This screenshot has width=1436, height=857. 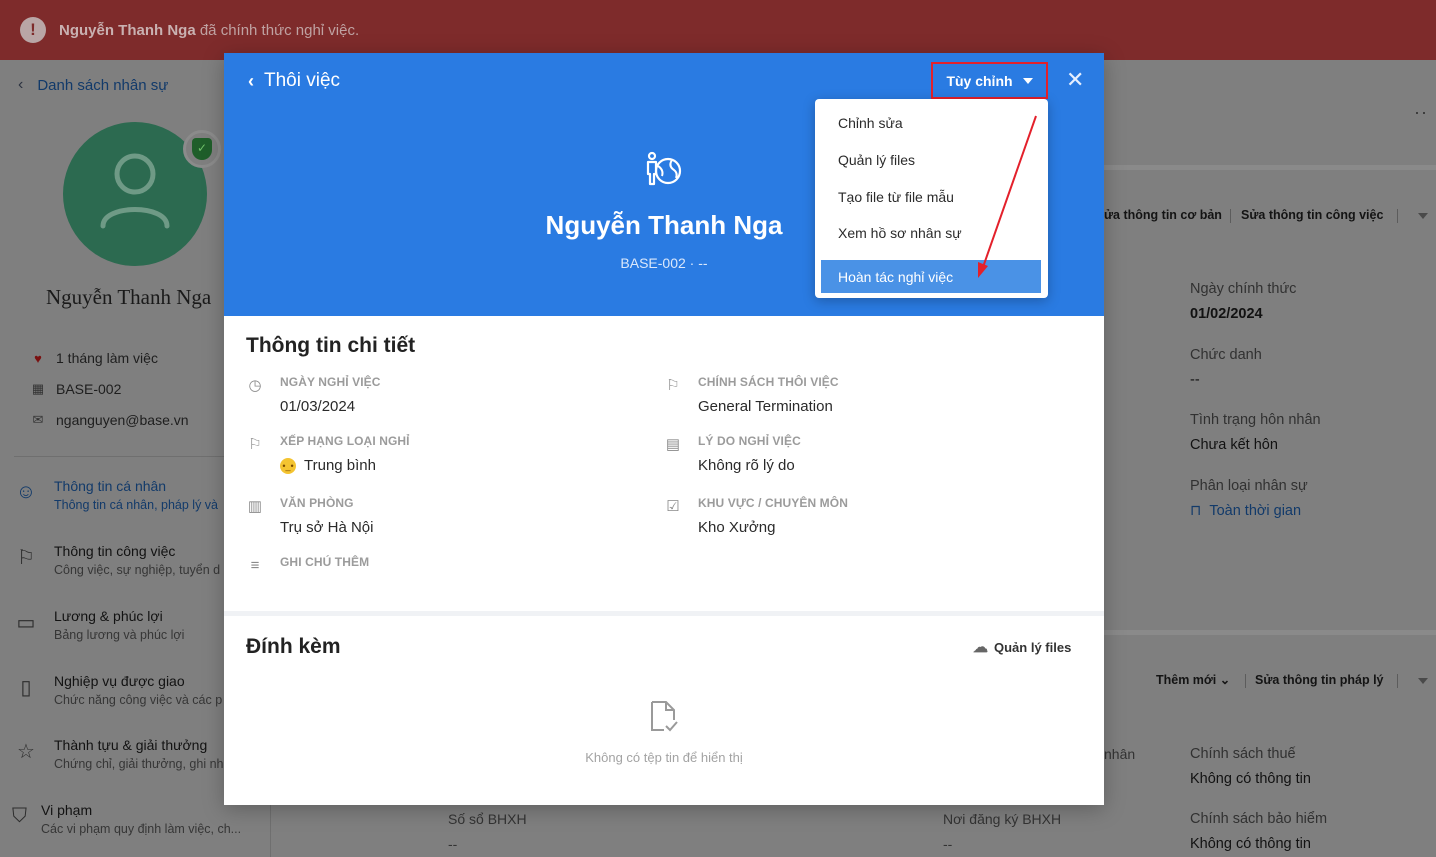 What do you see at coordinates (122, 420) in the screenshot?
I see `email-value: nganguyen@base.vn` at bounding box center [122, 420].